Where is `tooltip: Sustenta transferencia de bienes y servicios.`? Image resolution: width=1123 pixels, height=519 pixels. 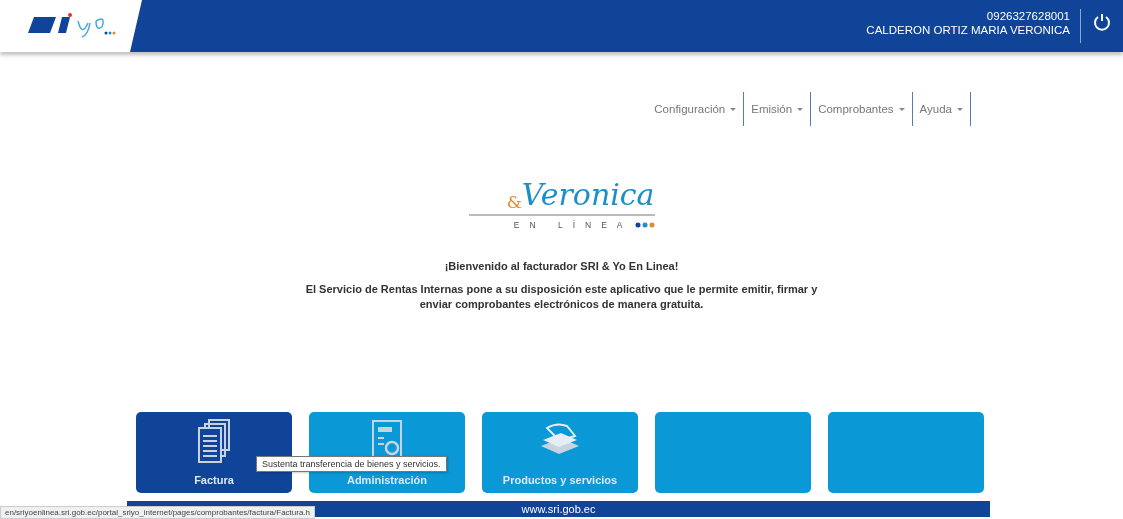
tooltip: Sustenta transferencia de bienes y servicios. is located at coordinates (351, 464).